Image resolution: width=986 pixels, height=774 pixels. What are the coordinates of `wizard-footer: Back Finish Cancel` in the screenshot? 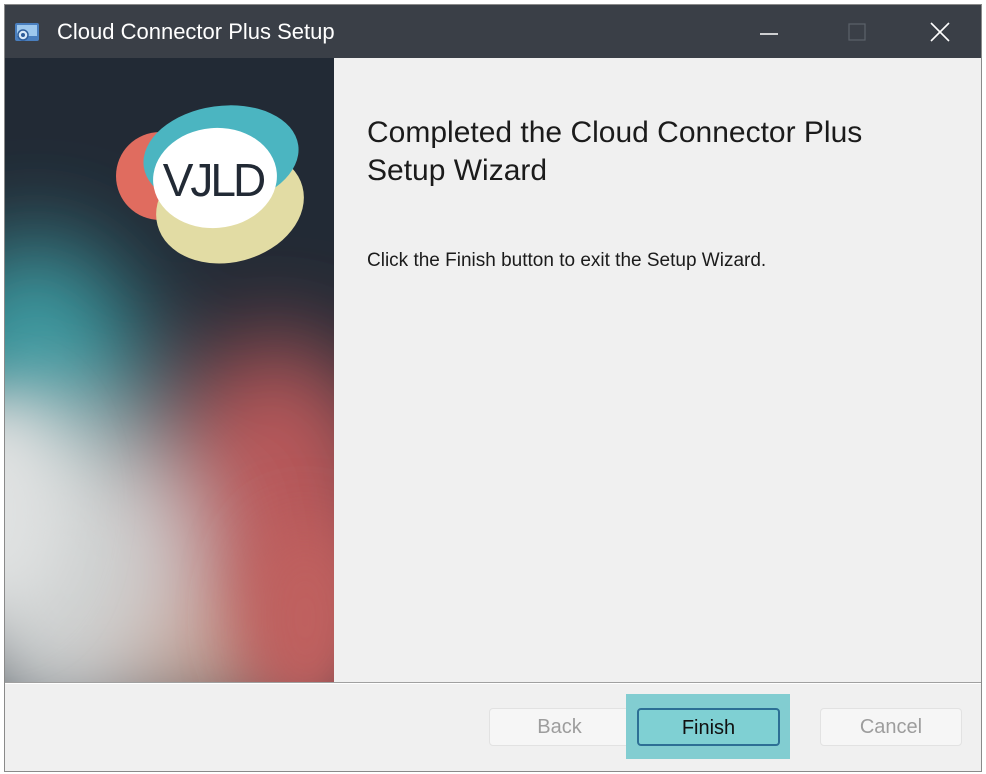 It's located at (493, 727).